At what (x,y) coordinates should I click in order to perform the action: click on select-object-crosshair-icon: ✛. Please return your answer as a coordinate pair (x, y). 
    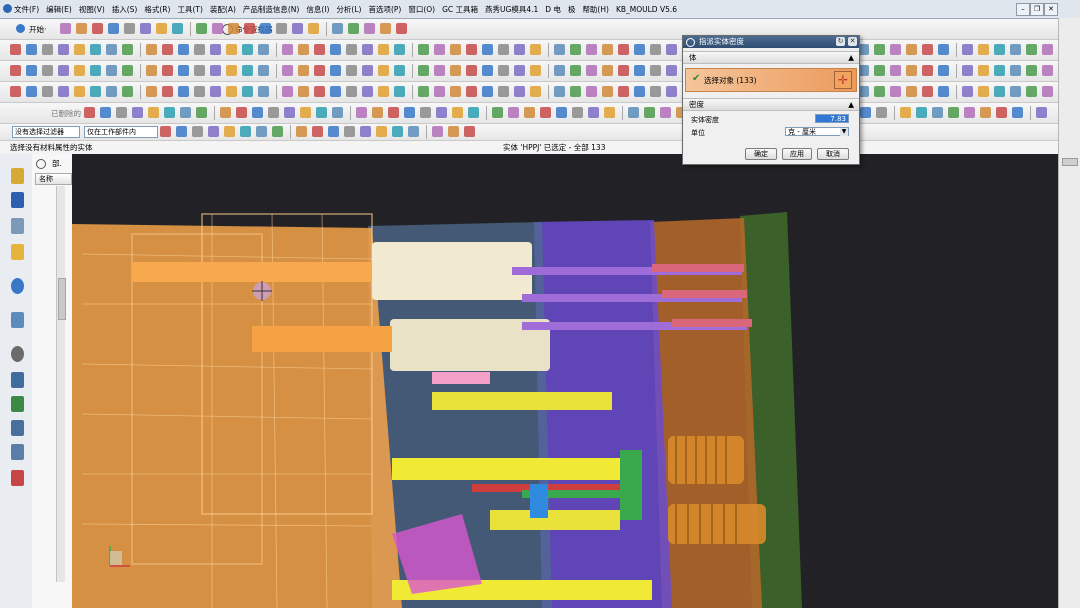
    Looking at the image, I should click on (843, 80).